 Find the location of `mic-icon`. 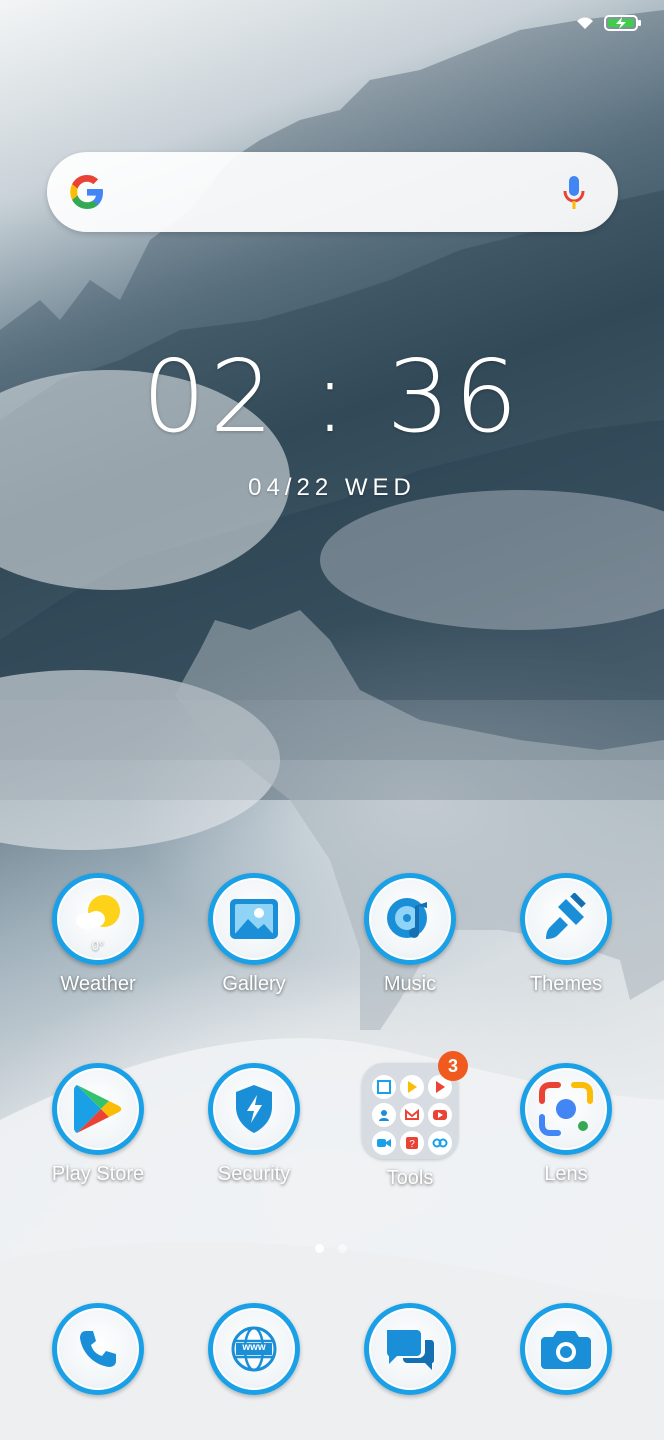

mic-icon is located at coordinates (574, 193).